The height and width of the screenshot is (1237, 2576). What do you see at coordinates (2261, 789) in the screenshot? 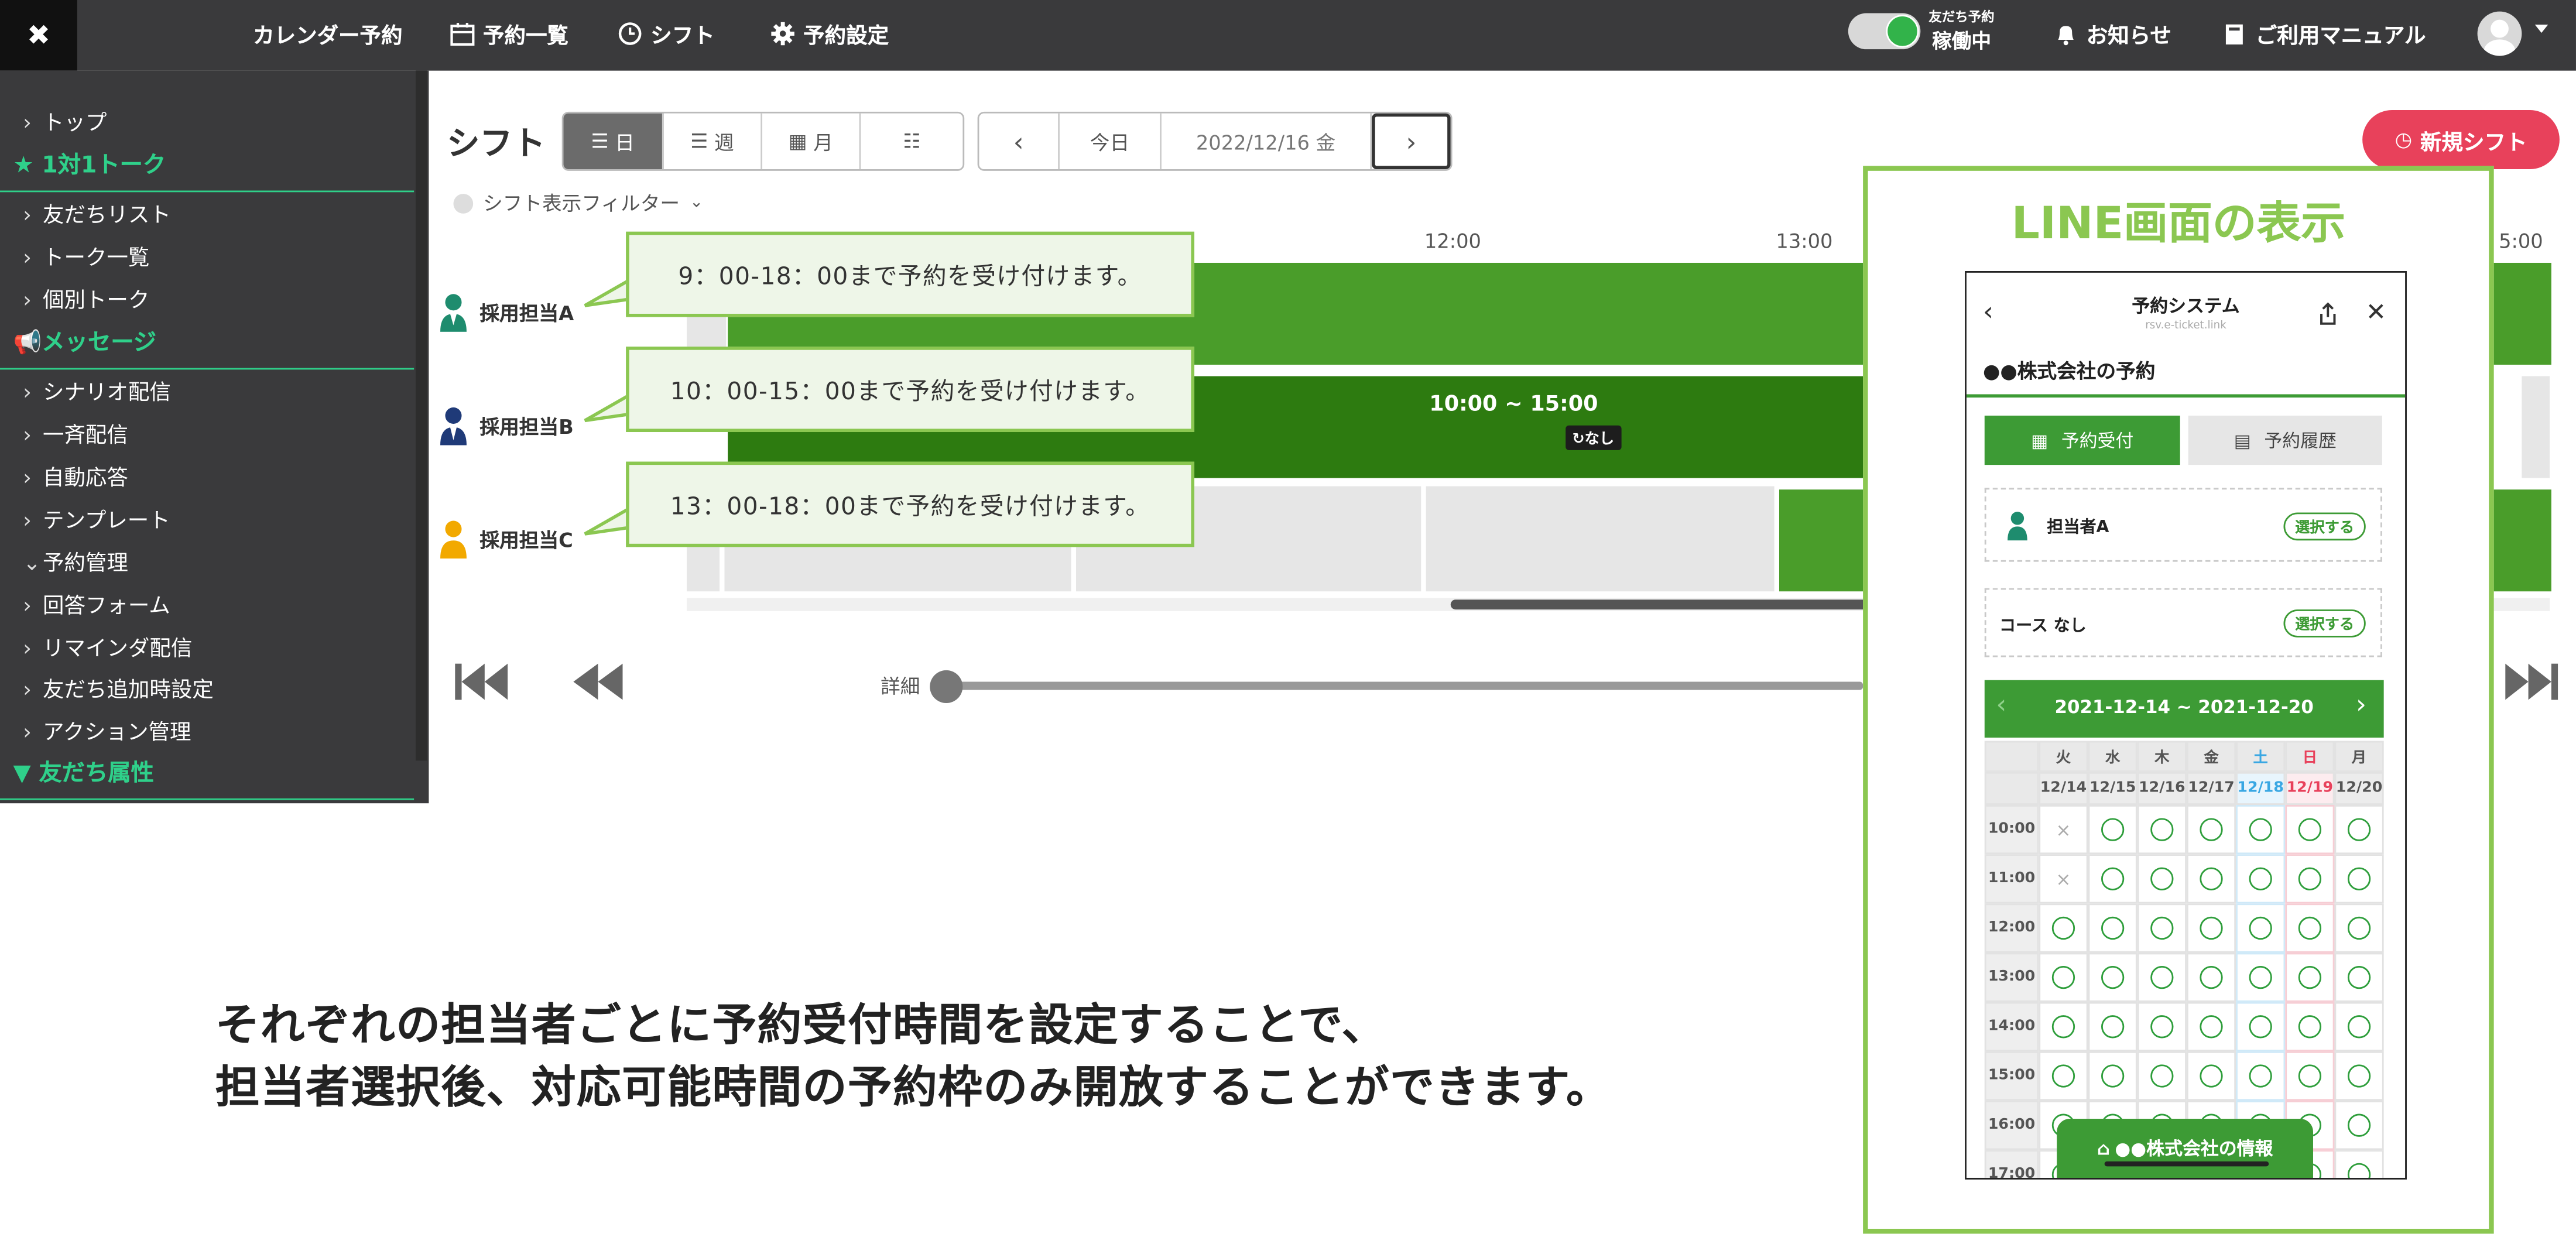
I see `calendar-date-header: 12/18` at bounding box center [2261, 789].